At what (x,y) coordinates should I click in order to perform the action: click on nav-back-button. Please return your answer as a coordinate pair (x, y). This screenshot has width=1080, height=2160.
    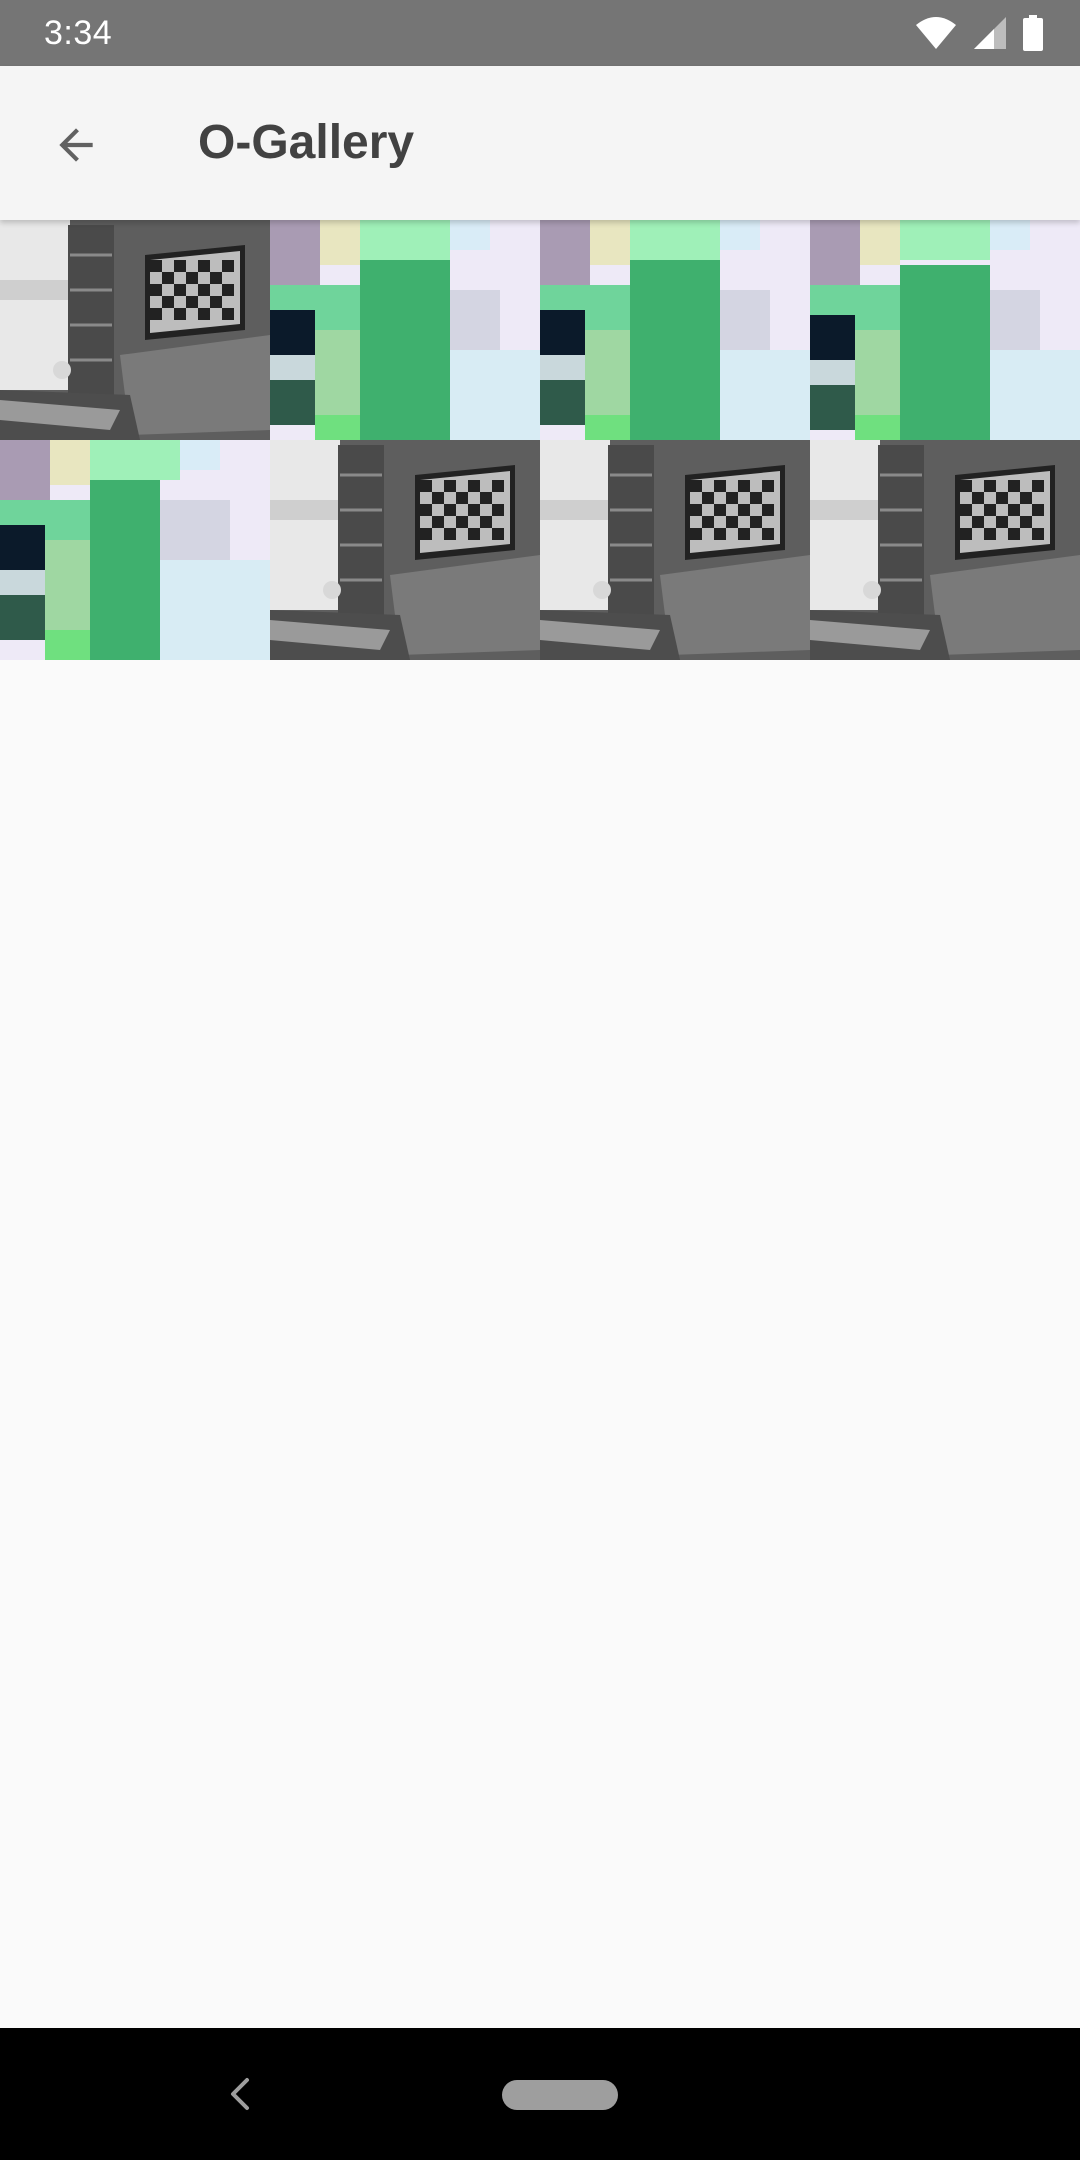
    Looking at the image, I should click on (240, 2094).